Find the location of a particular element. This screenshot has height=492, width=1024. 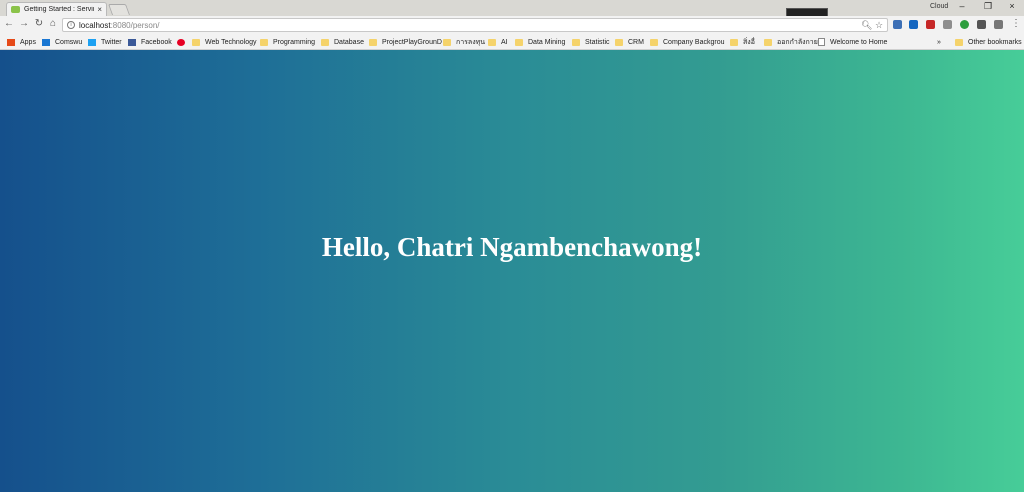

extension-4-icon is located at coordinates (947, 24).